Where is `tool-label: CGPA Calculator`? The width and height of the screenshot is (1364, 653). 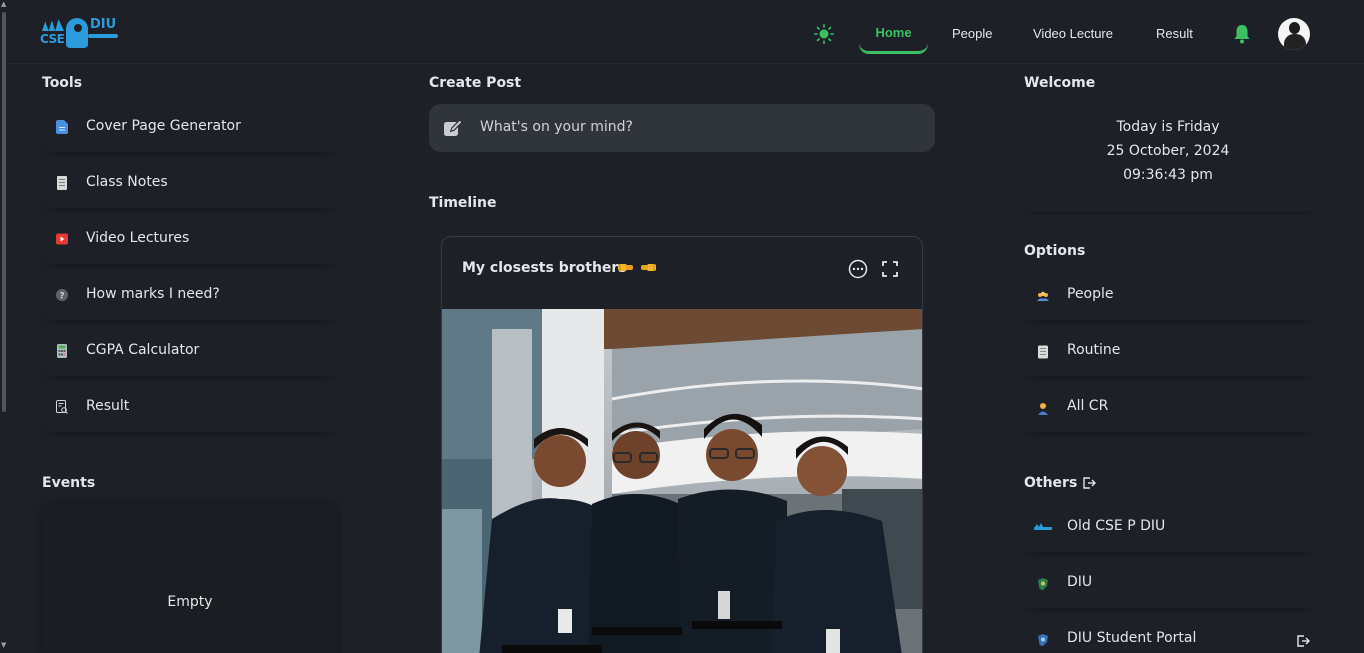 tool-label: CGPA Calculator is located at coordinates (143, 350).